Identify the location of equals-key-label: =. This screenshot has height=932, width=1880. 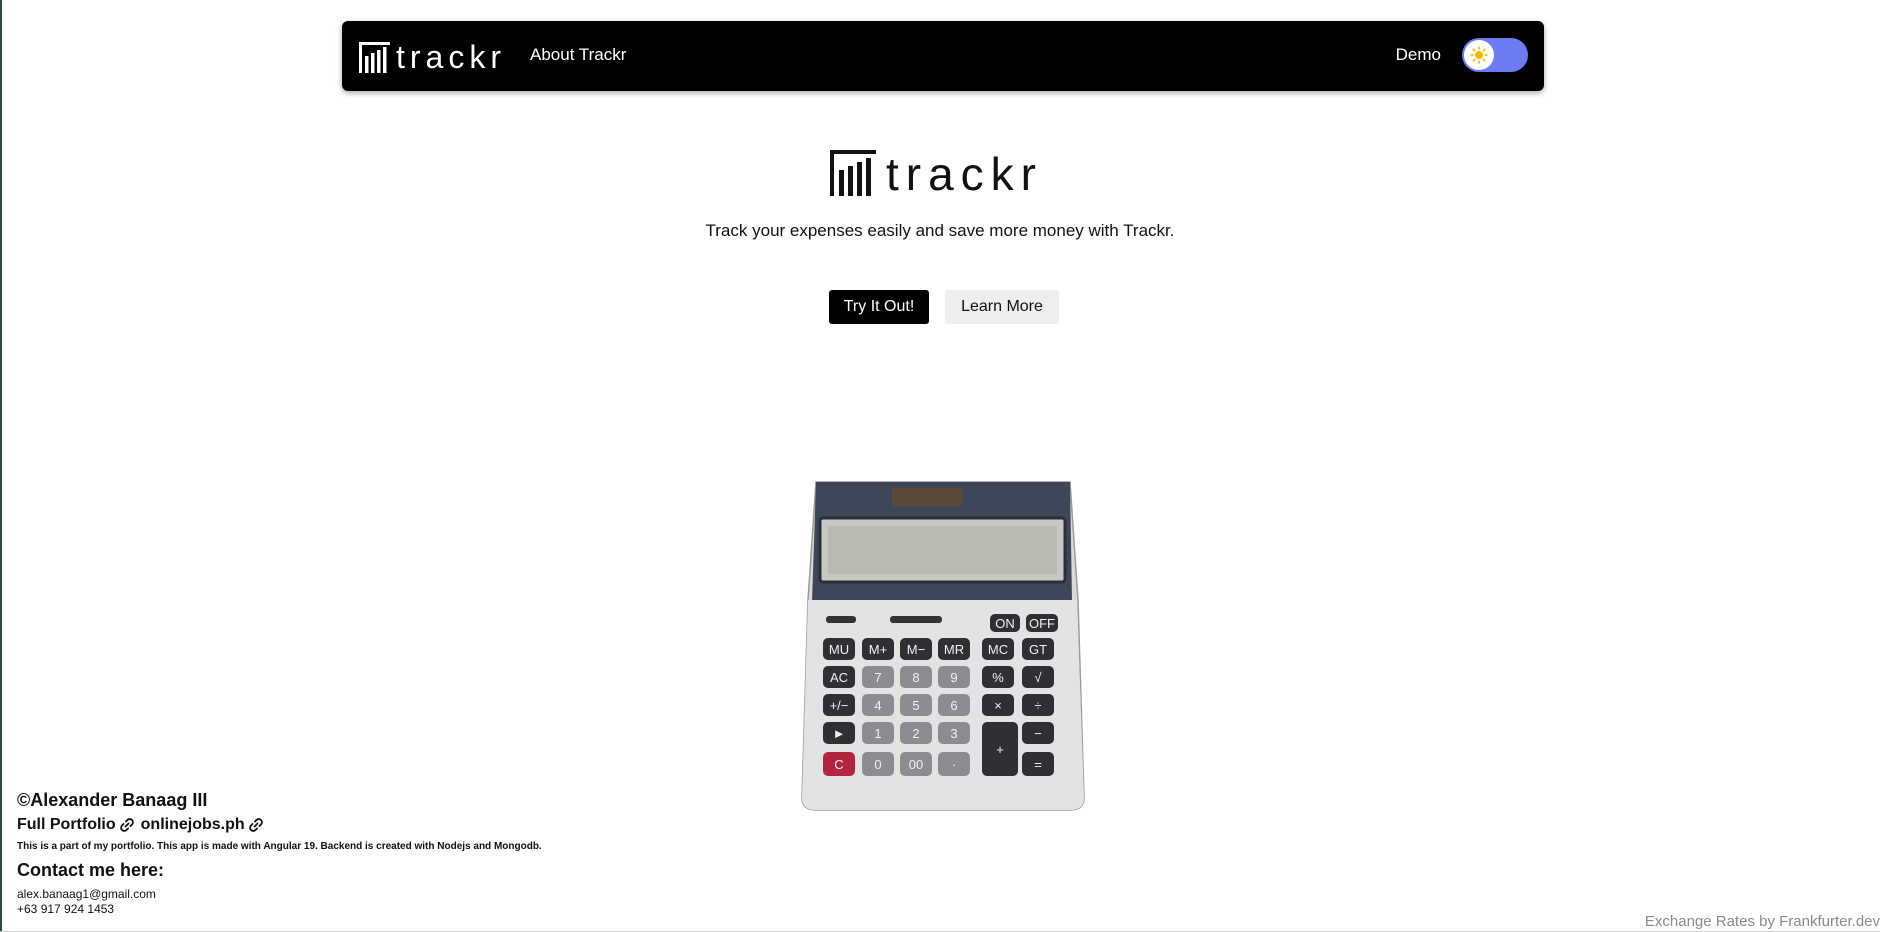
(1038, 764).